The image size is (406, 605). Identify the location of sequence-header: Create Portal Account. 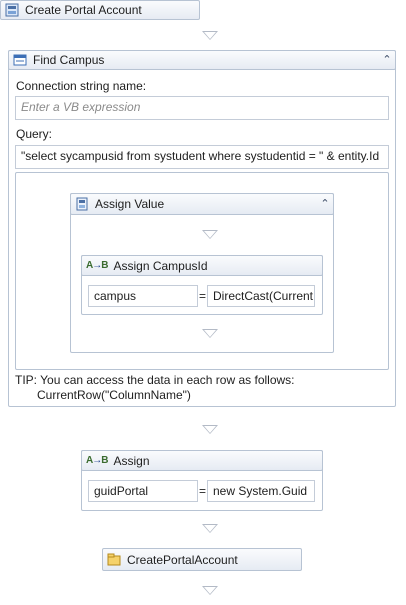
(100, 10).